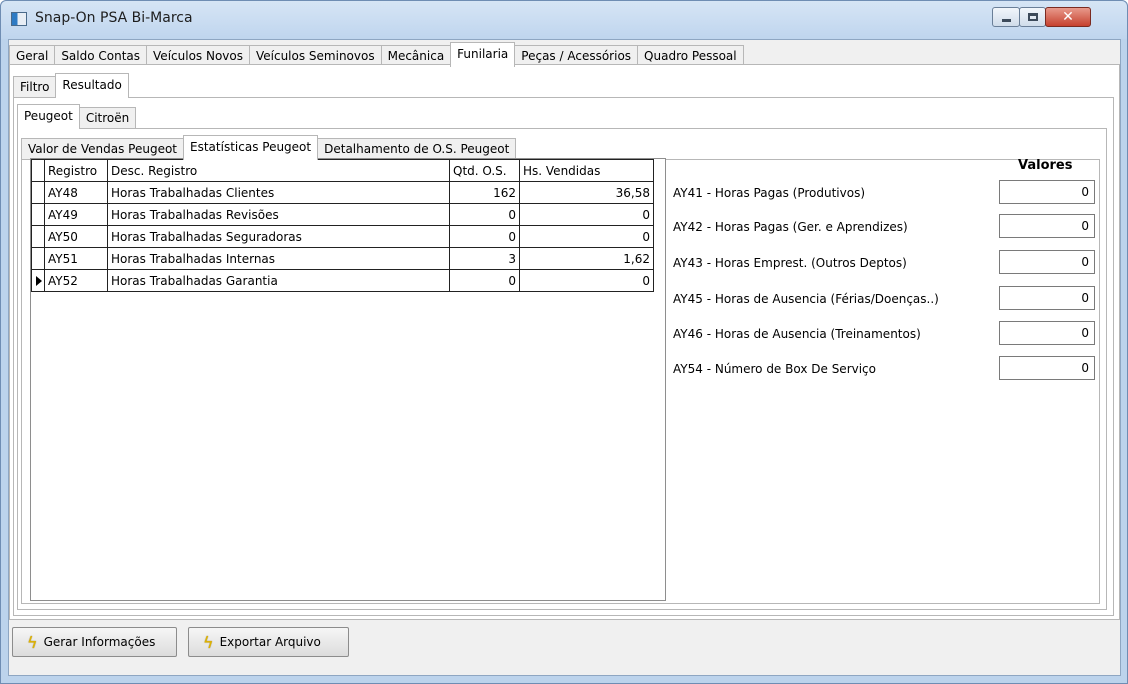 The height and width of the screenshot is (684, 1128). Describe the element at coordinates (797, 334) in the screenshot. I see `field-label-ay46: AY46 - Horas de Ausencia (Treinamentos)` at that location.